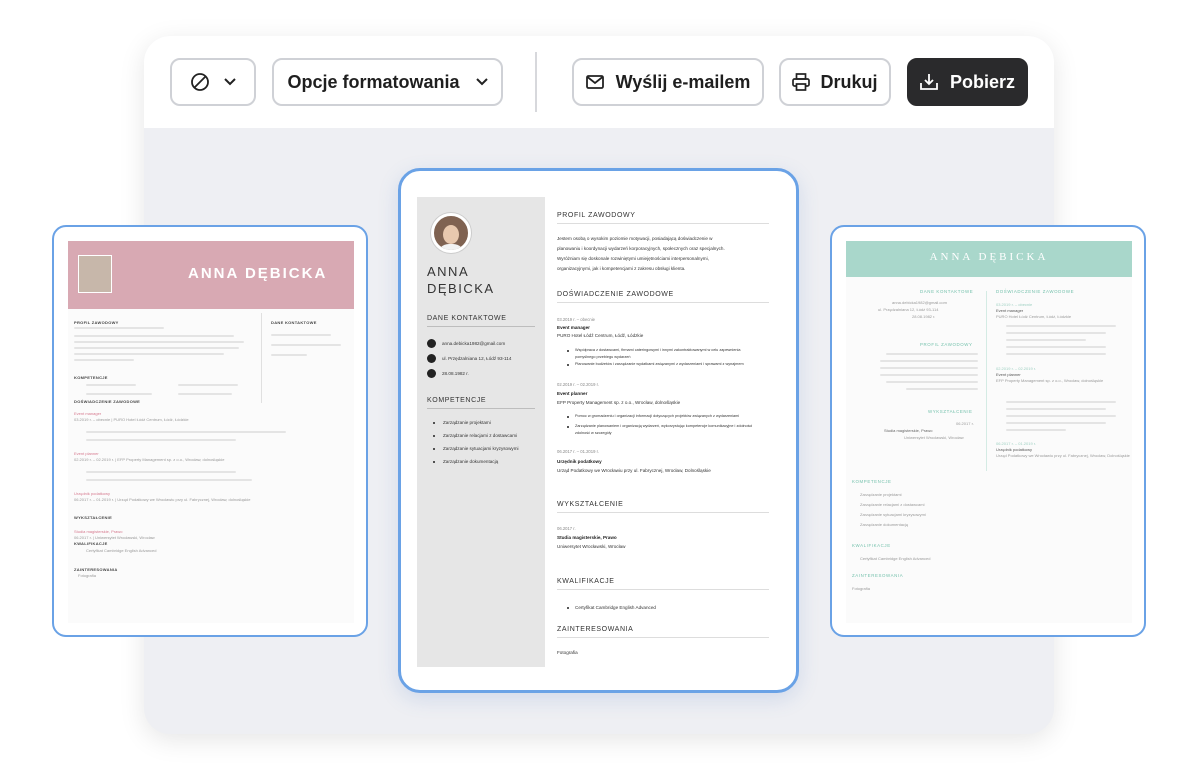  I want to click on job-company: PURO Hotel Łódź Centrum, Łódź, Łódzkie, so click(600, 335).